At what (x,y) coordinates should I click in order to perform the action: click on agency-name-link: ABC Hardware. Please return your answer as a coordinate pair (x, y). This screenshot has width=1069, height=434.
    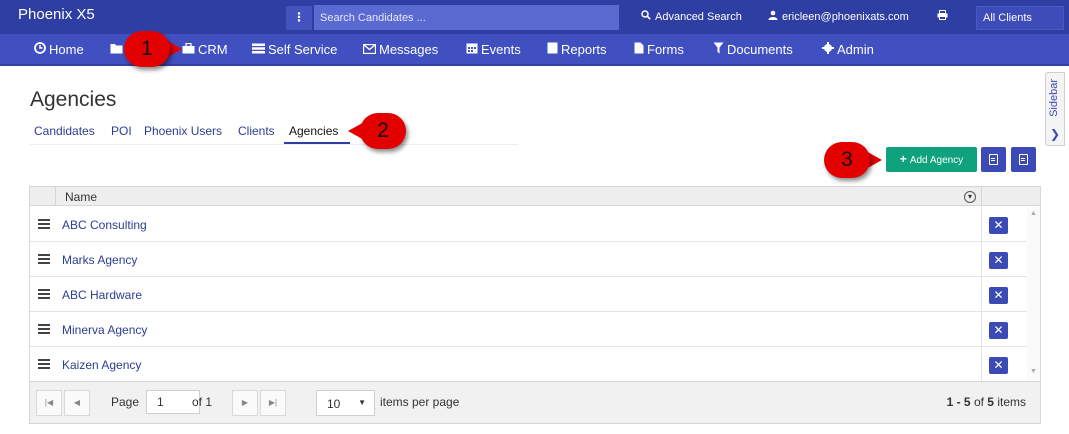
    Looking at the image, I should click on (102, 295).